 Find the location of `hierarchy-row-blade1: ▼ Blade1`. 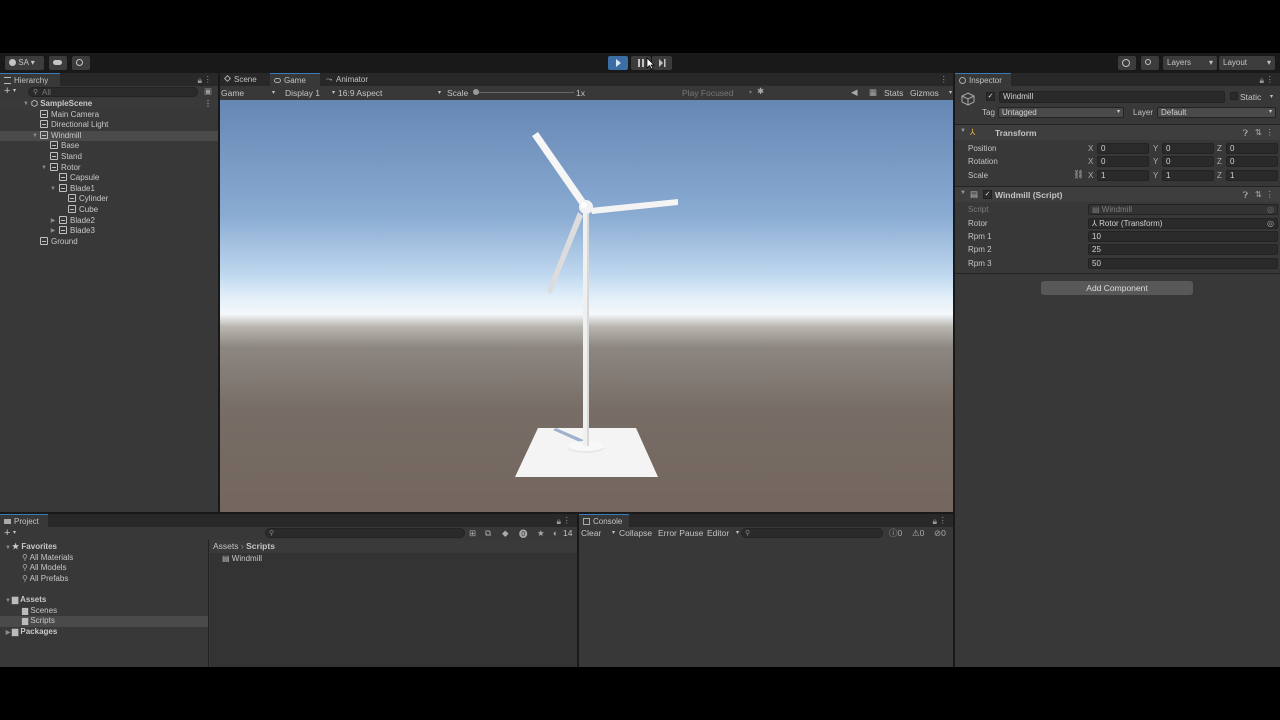

hierarchy-row-blade1: ▼ Blade1 is located at coordinates (109, 189).